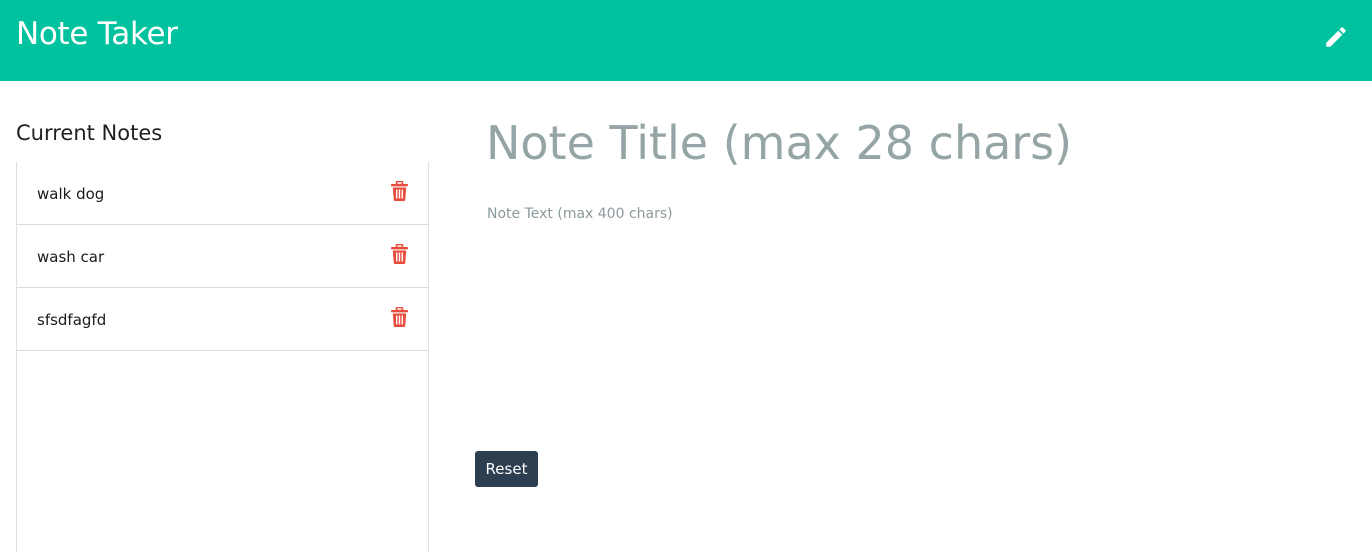 This screenshot has height=552, width=1372. I want to click on app-title: Note Taker, so click(97, 34).